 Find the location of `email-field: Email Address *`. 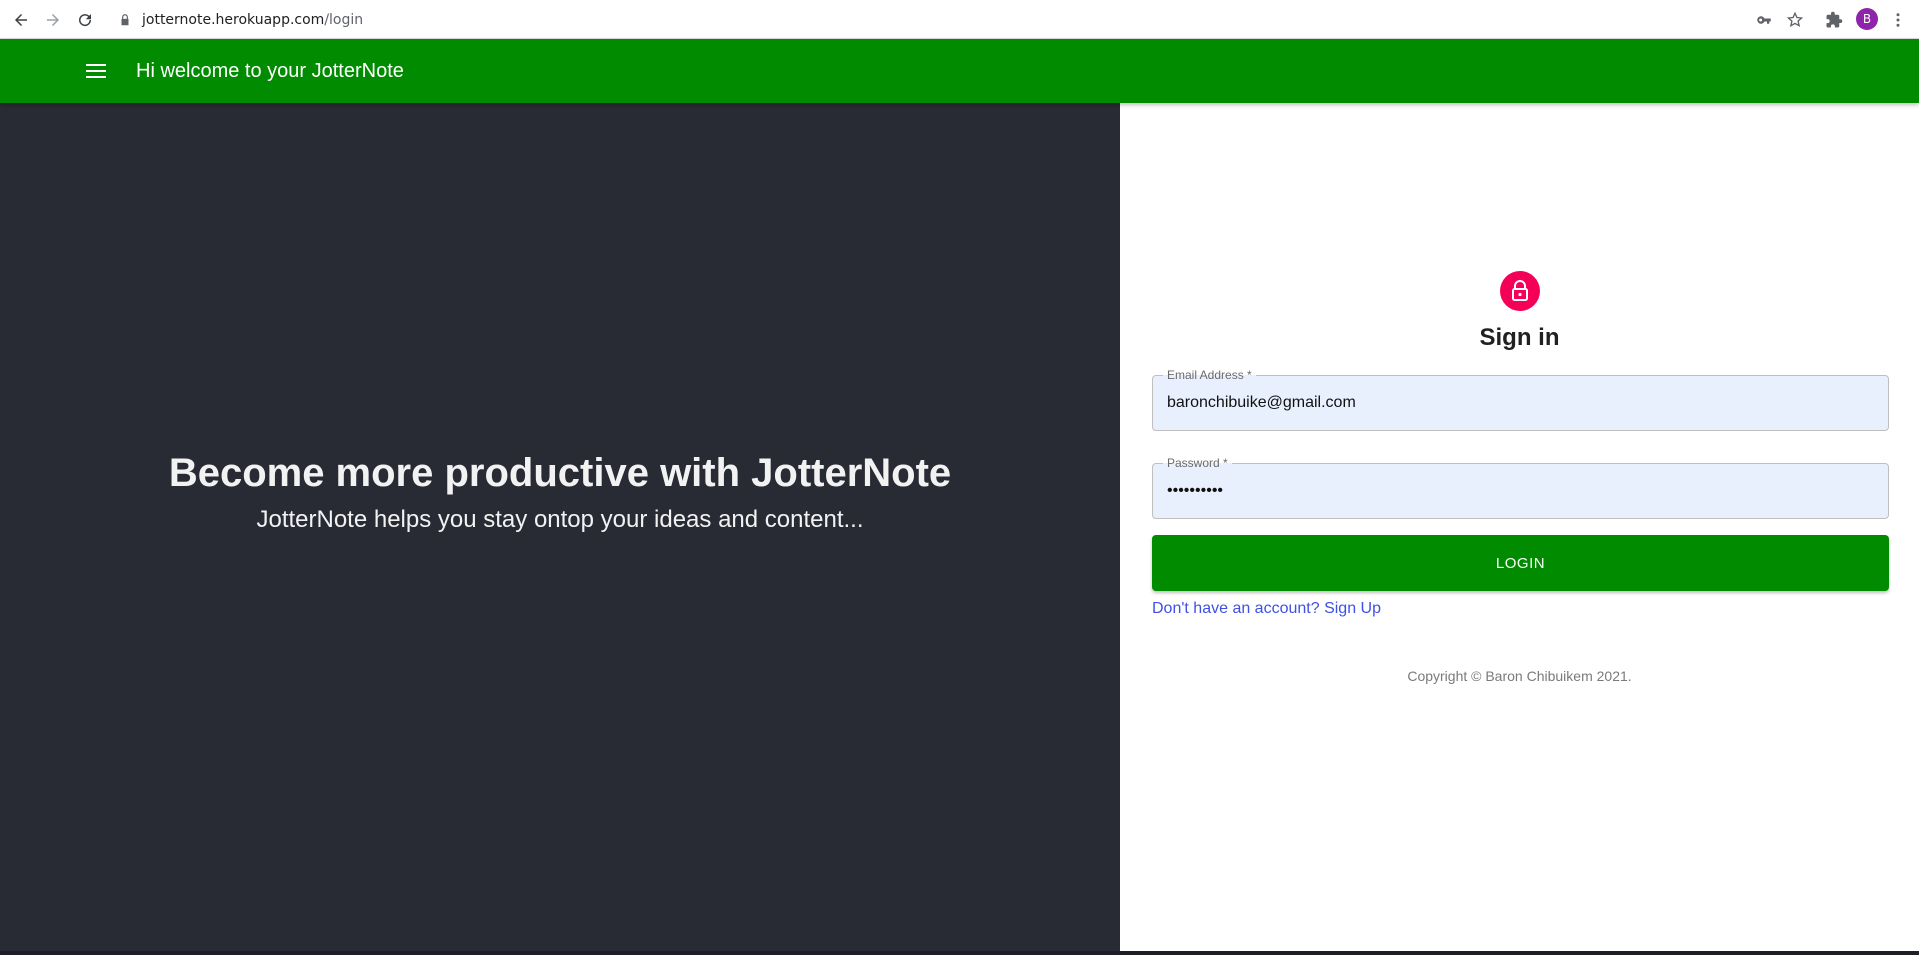

email-field: Email Address * is located at coordinates (1520, 399).